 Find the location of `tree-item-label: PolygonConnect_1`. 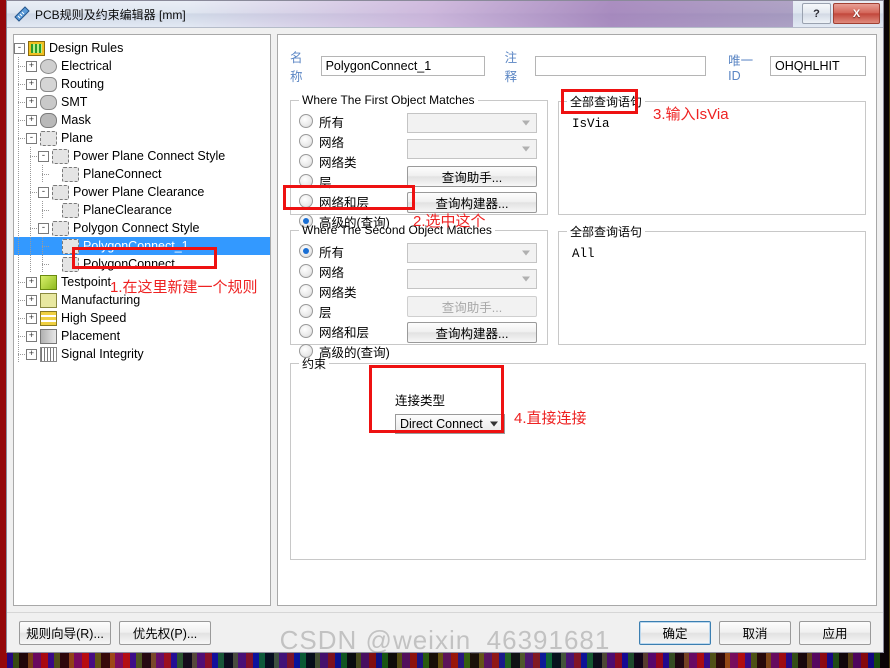

tree-item-label: PolygonConnect_1 is located at coordinates (136, 246).